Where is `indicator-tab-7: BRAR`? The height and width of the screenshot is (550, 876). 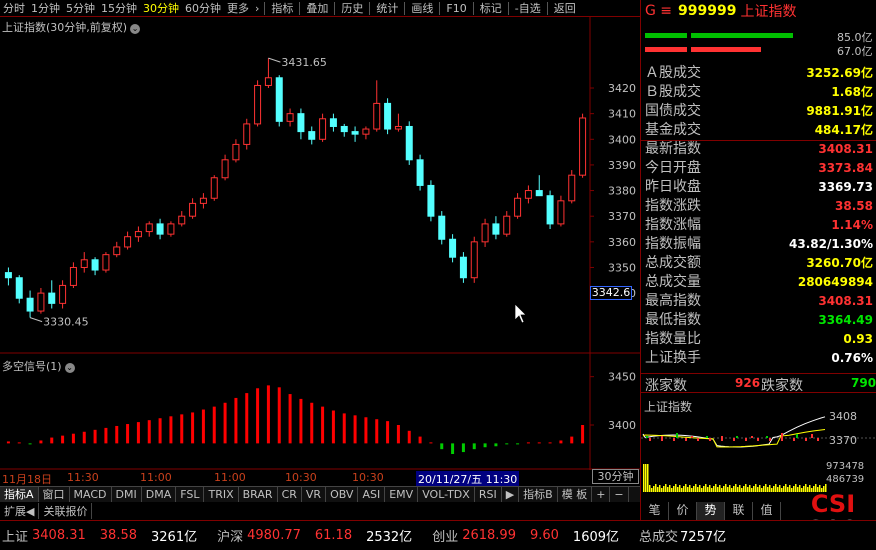
indicator-tab-7: BRAR is located at coordinates (258, 494).